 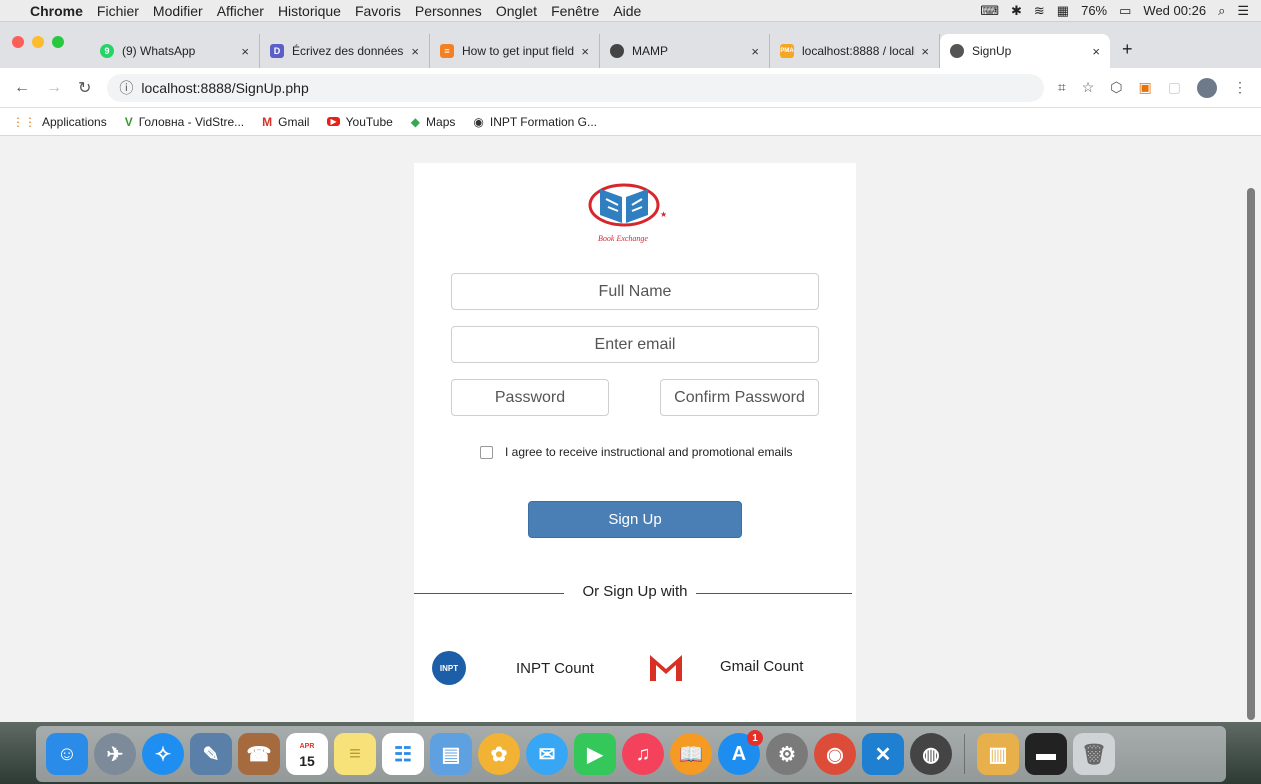 I want to click on notes-icon: ≡, so click(x=355, y=754).